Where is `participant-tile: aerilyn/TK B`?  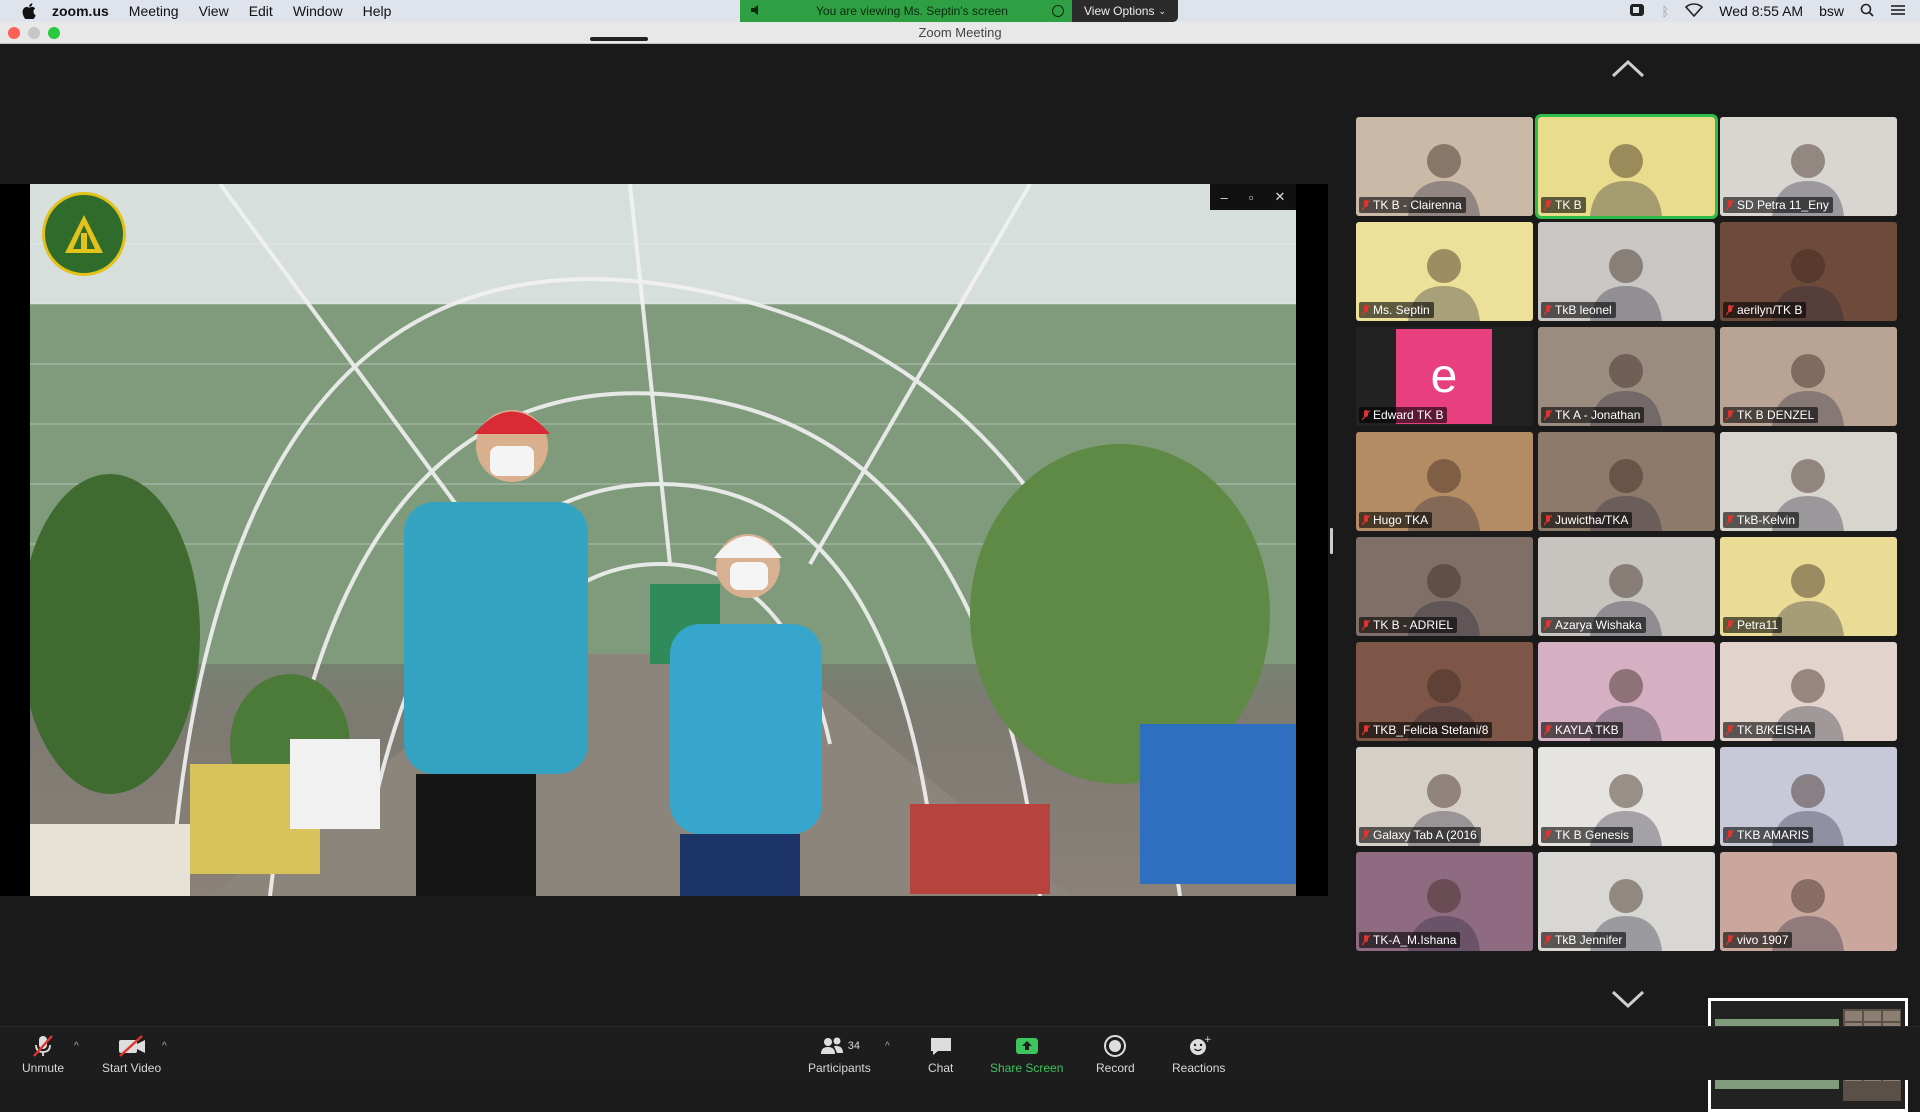
participant-tile: aerilyn/TK B is located at coordinates (1808, 271).